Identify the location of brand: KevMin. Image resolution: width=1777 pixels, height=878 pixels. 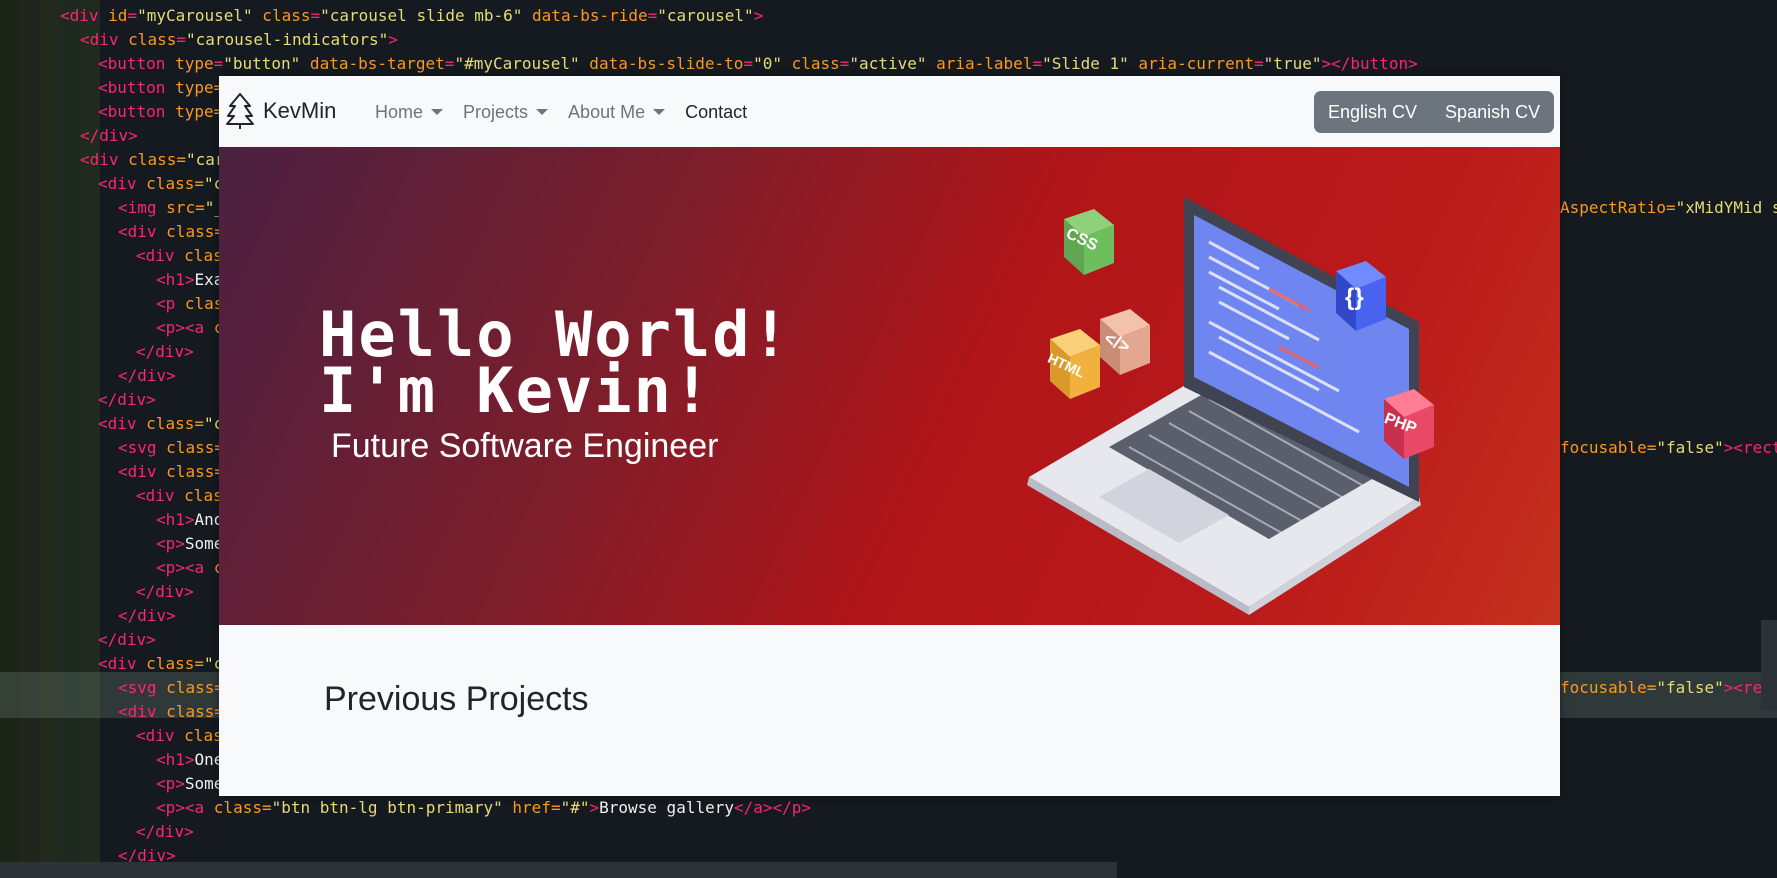
(280, 111).